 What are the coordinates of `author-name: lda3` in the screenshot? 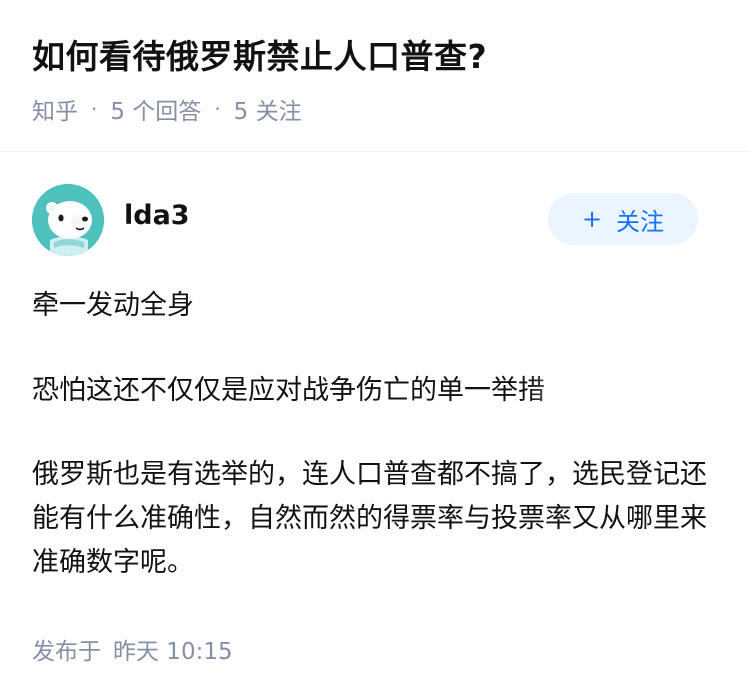 It's located at (157, 215).